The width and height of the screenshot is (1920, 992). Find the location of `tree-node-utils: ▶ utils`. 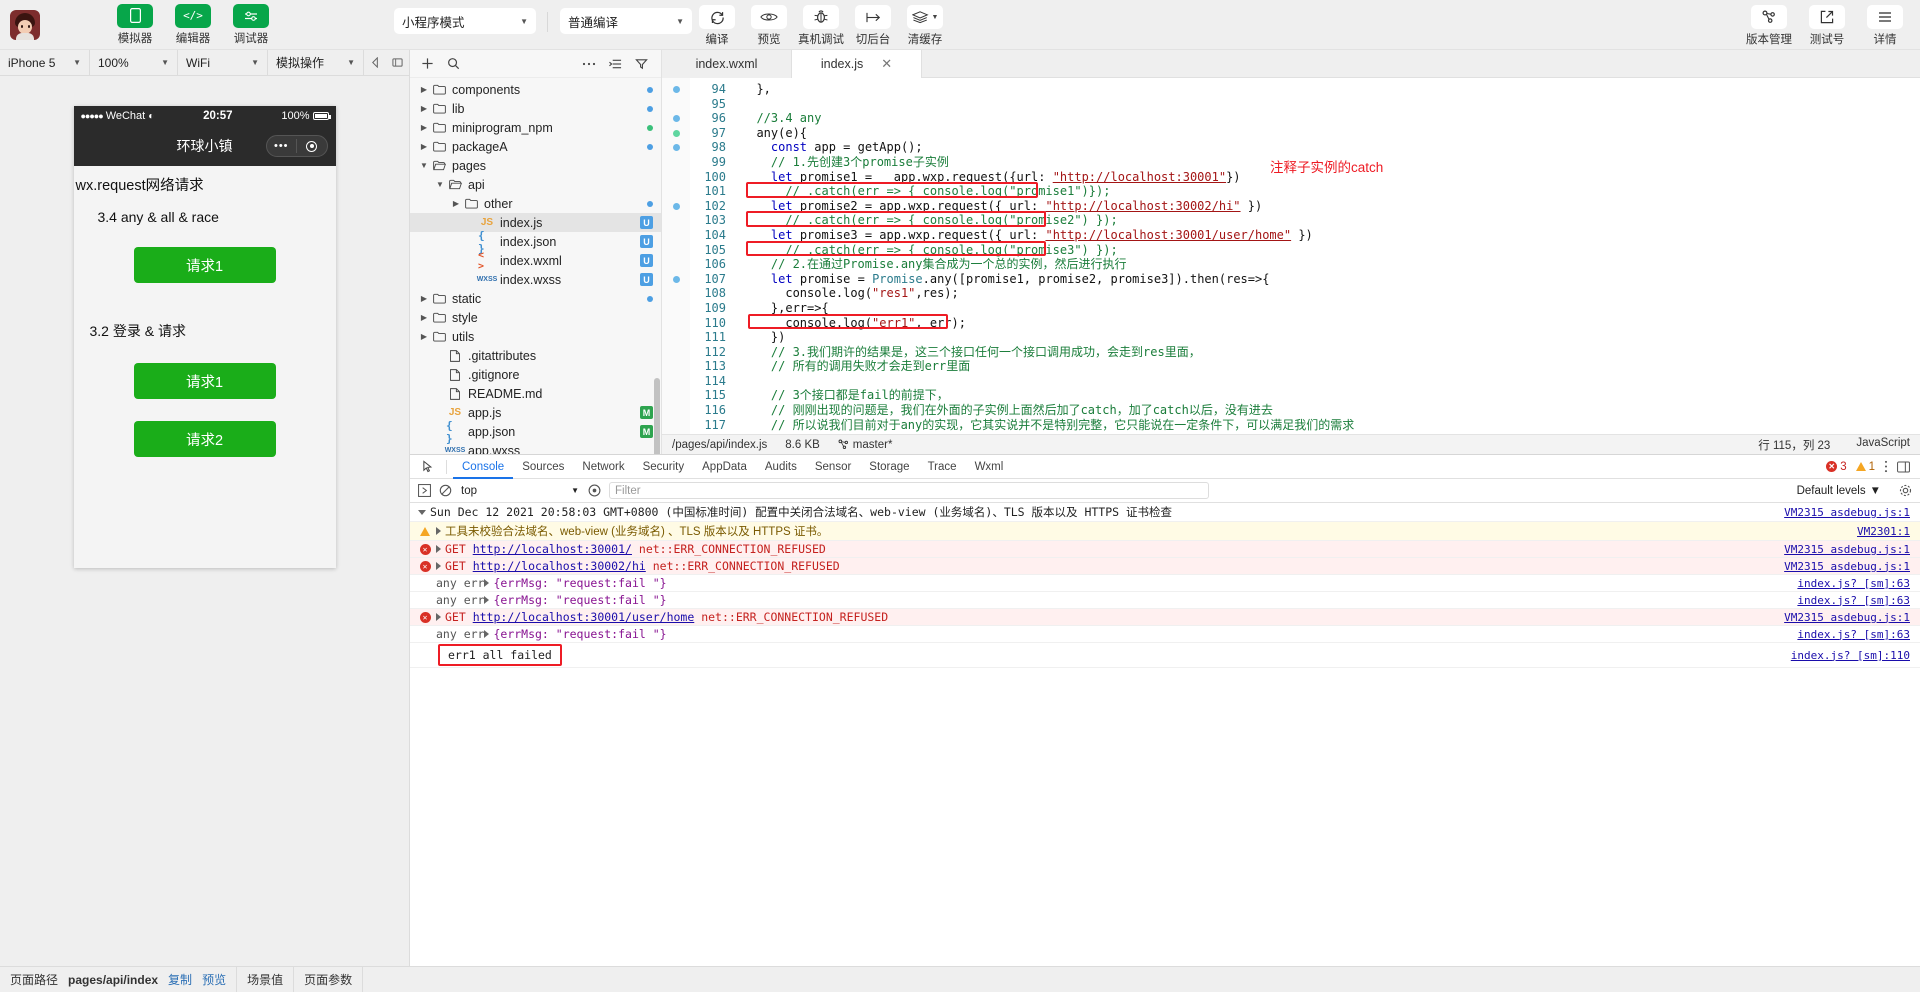

tree-node-utils: ▶ utils is located at coordinates (535, 336).